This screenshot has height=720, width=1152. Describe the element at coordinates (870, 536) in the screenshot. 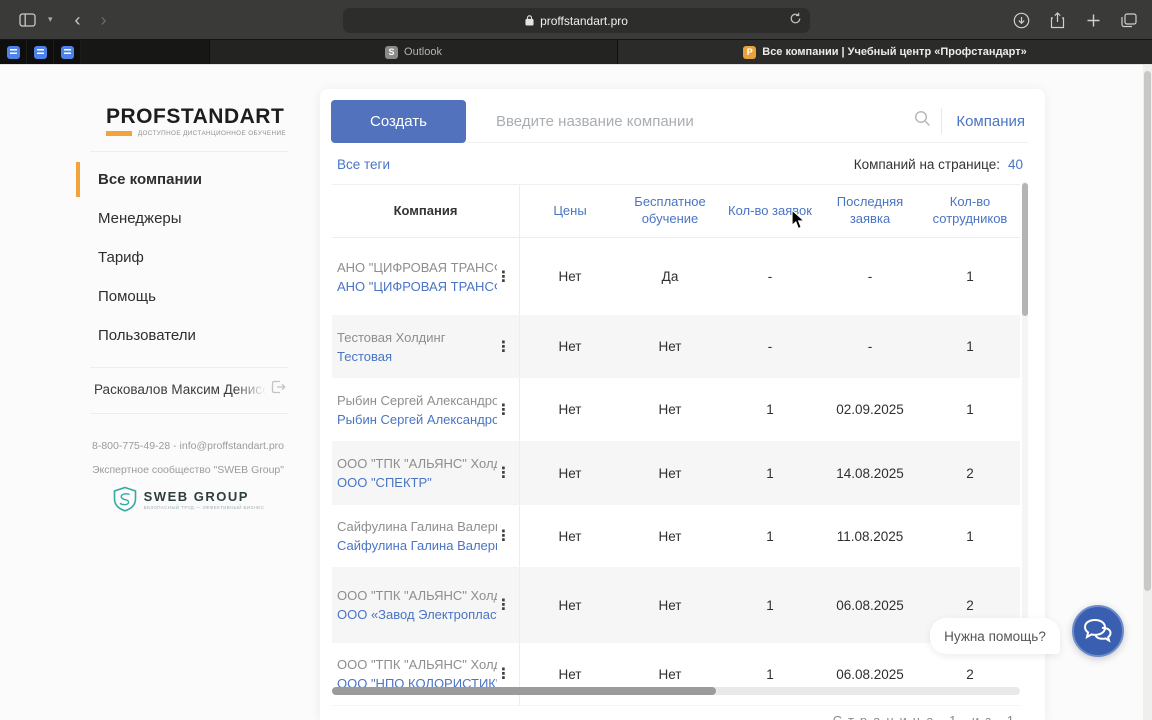

I see `last-request-cell: 11.08.2025` at that location.